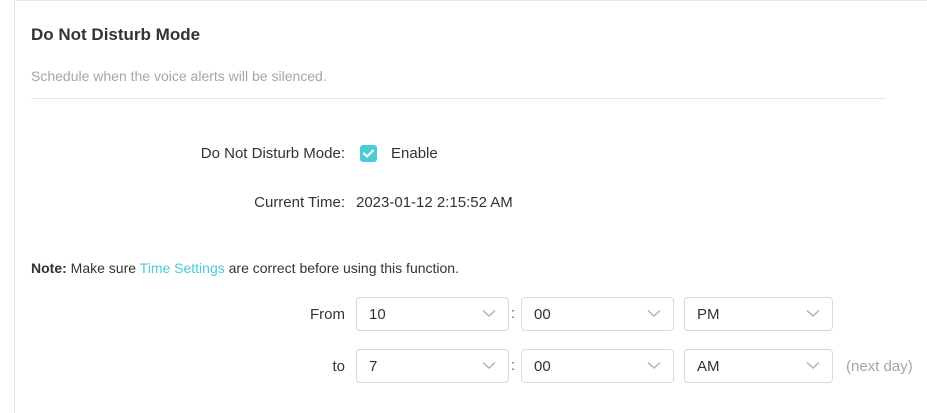  What do you see at coordinates (49, 268) in the screenshot?
I see `note-prefix: Note:` at bounding box center [49, 268].